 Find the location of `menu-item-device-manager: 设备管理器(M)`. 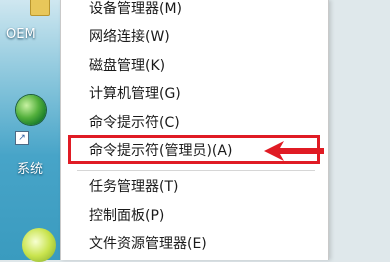

menu-item-device-manager: 设备管理器(M) is located at coordinates (135, 9).